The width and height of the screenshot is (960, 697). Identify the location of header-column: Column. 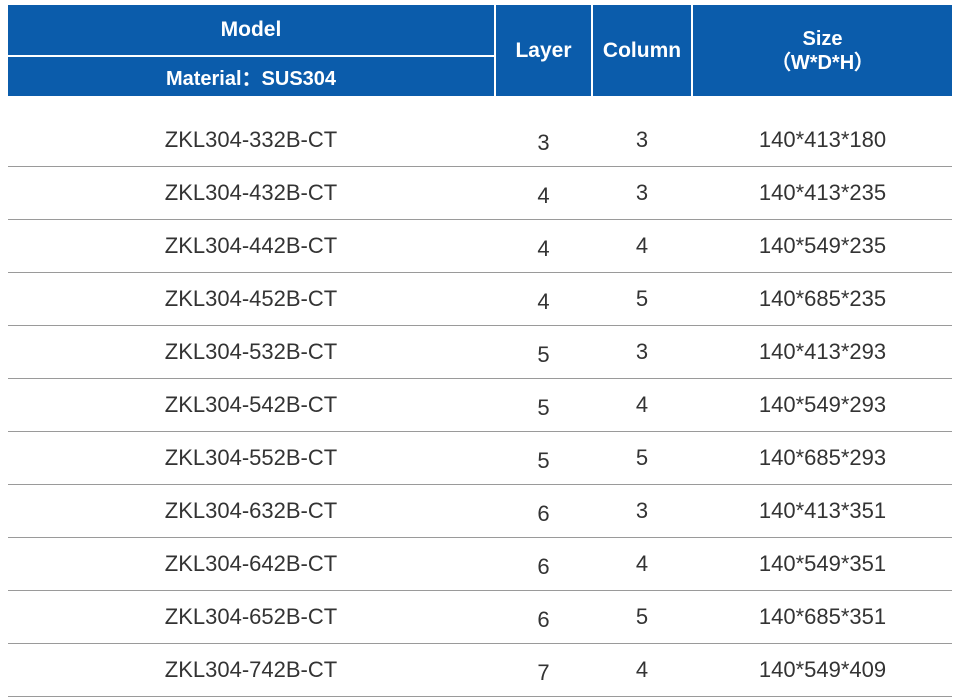
(642, 50).